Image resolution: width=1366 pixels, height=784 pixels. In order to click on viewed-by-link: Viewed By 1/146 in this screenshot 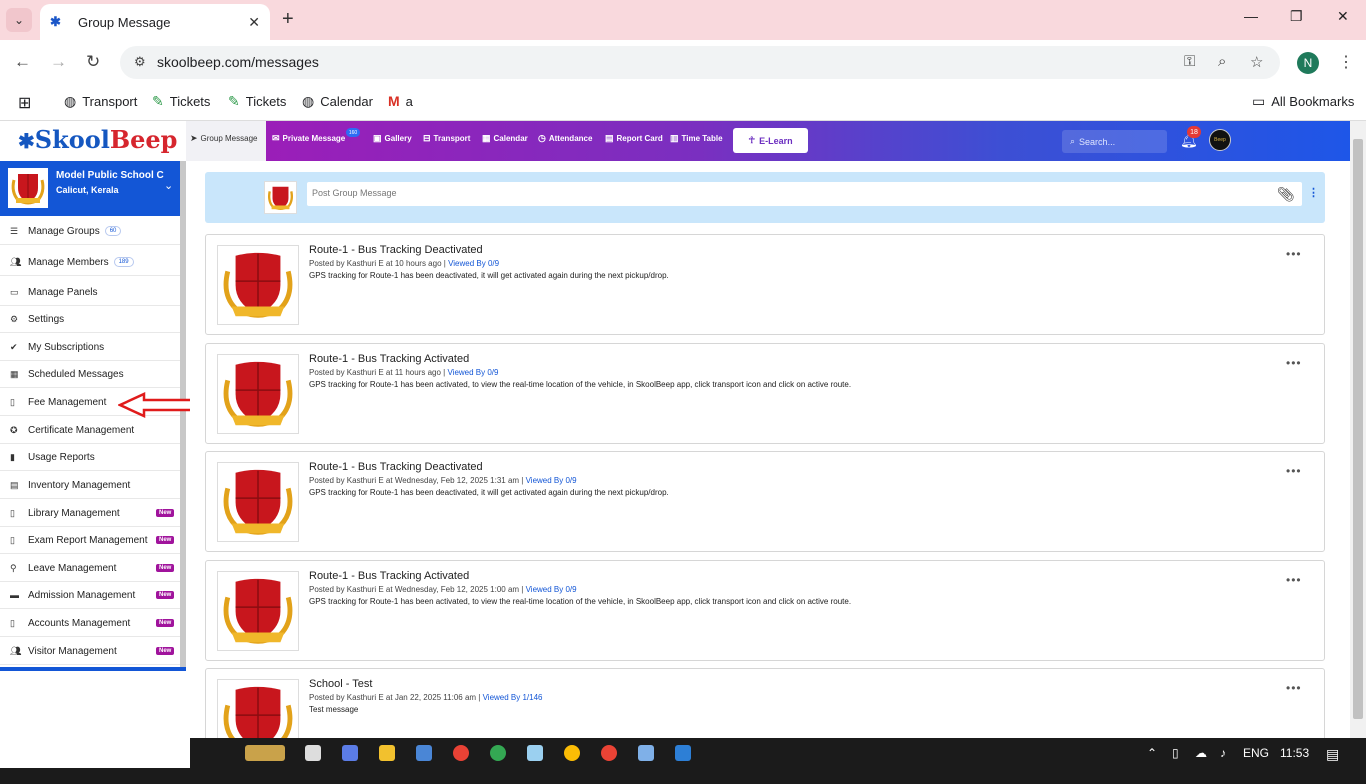, I will do `click(513, 697)`.